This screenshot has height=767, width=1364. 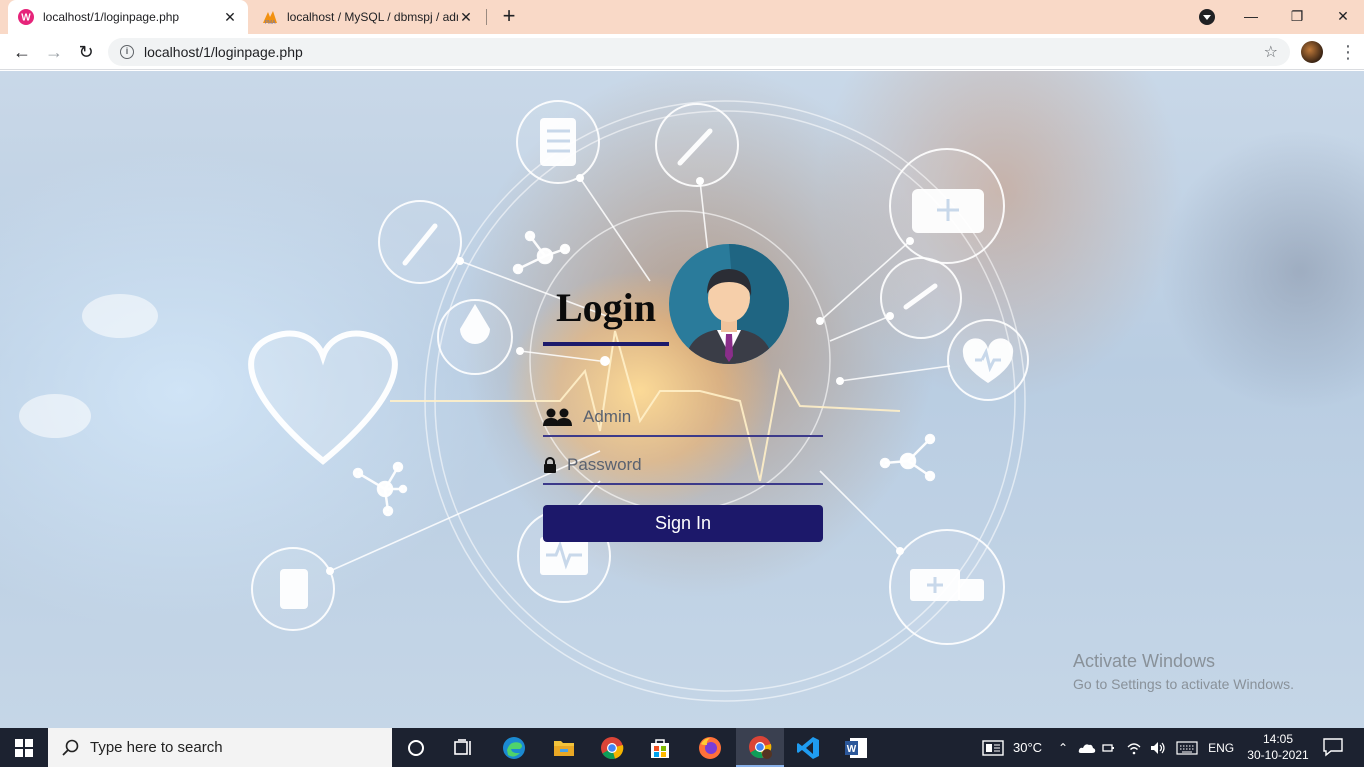 What do you see at coordinates (1144, 661) in the screenshot?
I see `watermark-title: Activate Windows` at bounding box center [1144, 661].